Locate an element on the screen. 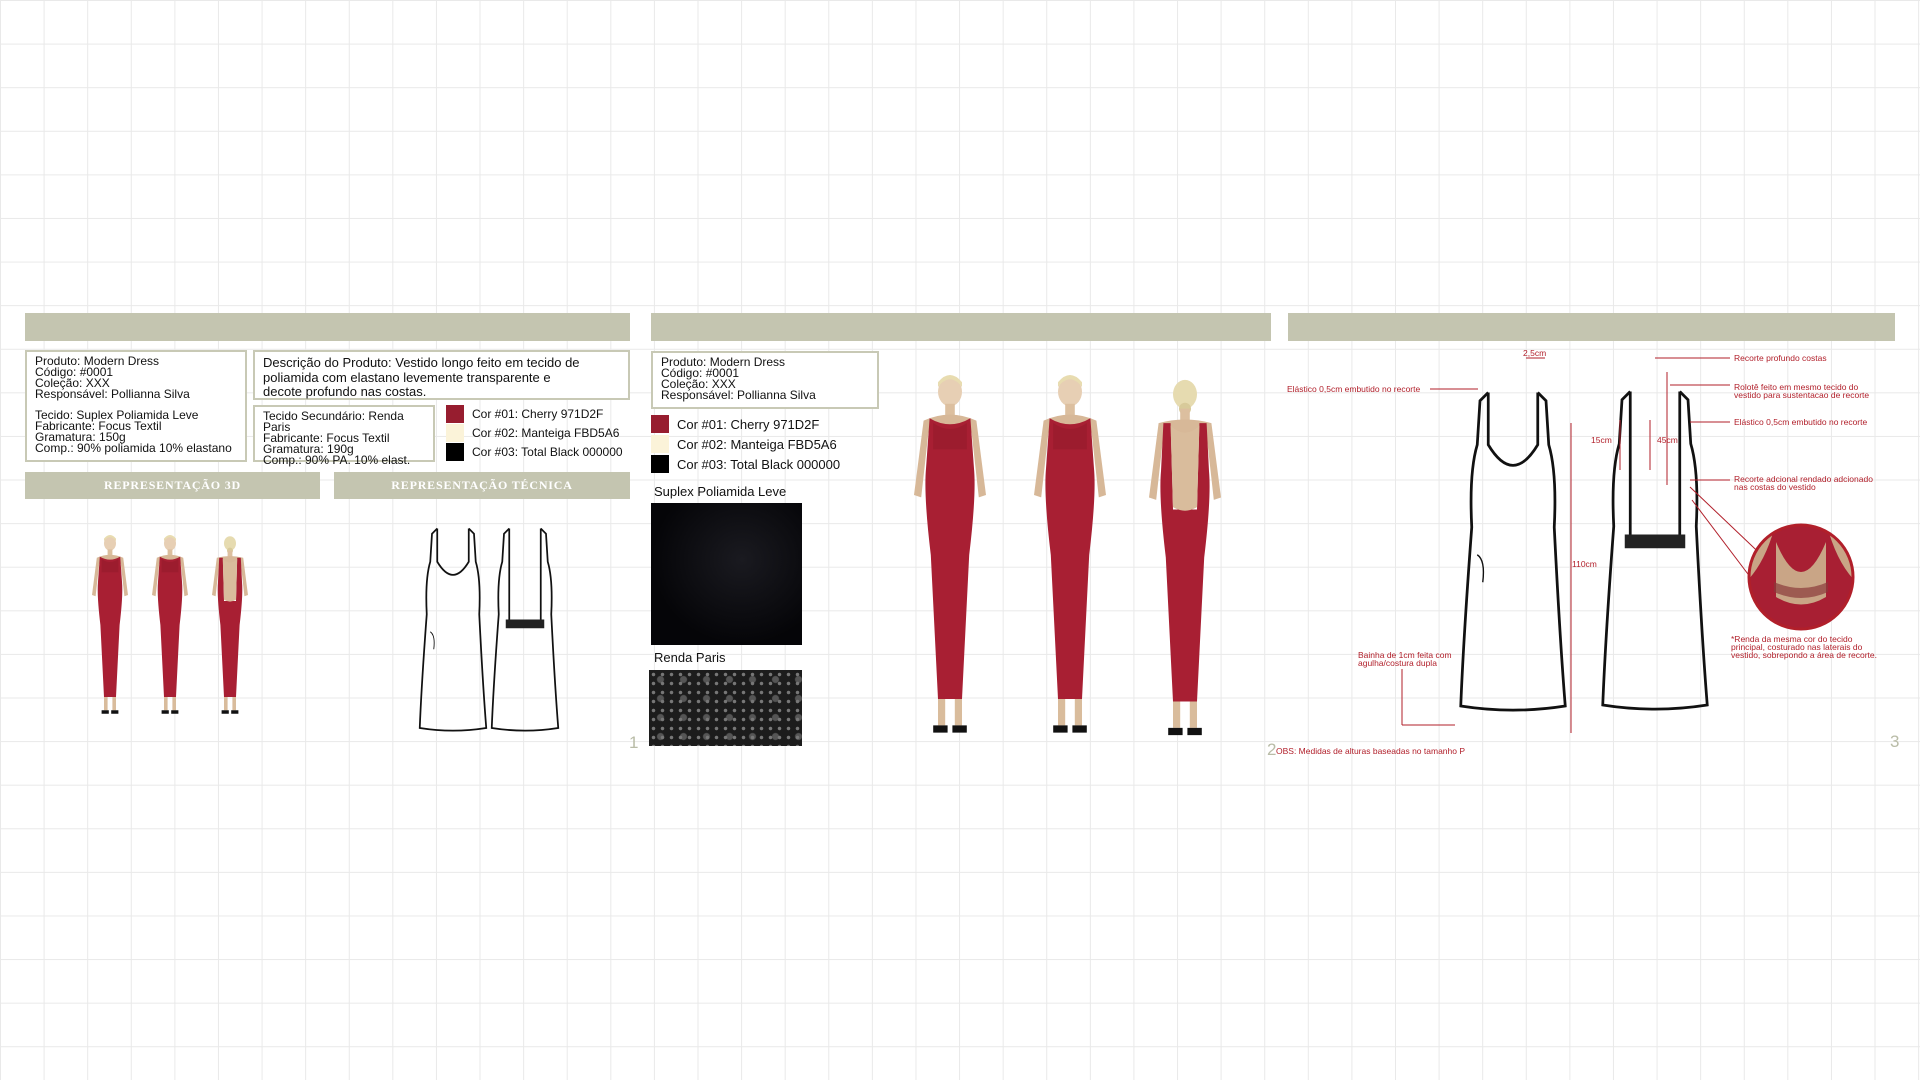 Image resolution: width=1920 pixels, height=1080 pixels. note-measure-15: 15cm is located at coordinates (1601, 440).